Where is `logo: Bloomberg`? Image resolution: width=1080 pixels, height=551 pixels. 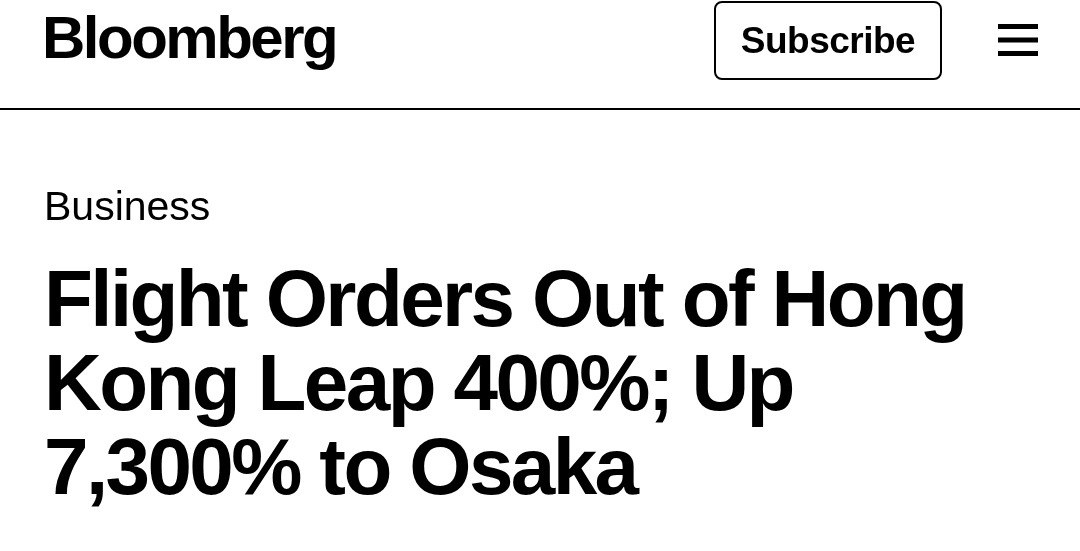
logo: Bloomberg is located at coordinates (189, 38).